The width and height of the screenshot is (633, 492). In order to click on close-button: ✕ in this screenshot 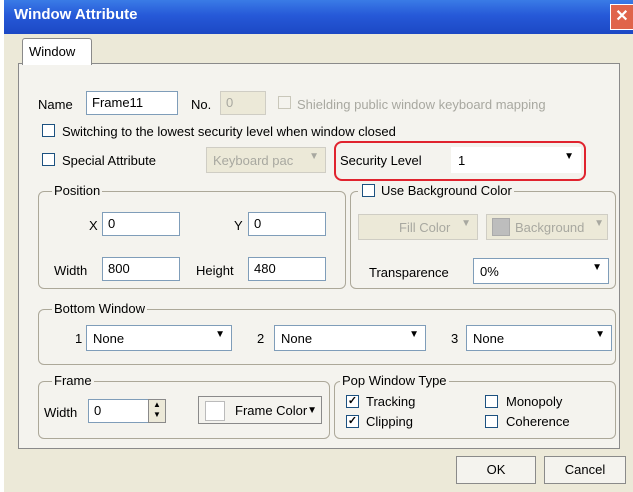, I will do `click(621, 17)`.